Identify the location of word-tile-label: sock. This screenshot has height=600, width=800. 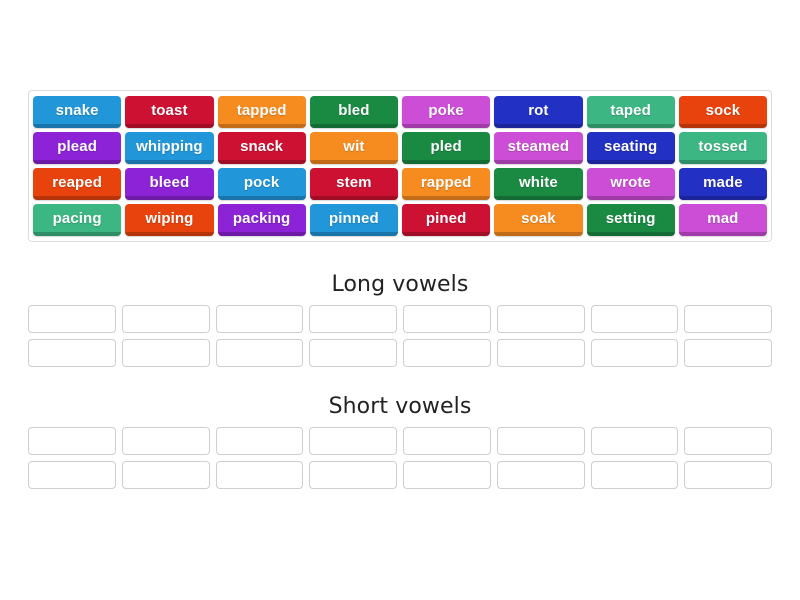
(723, 110).